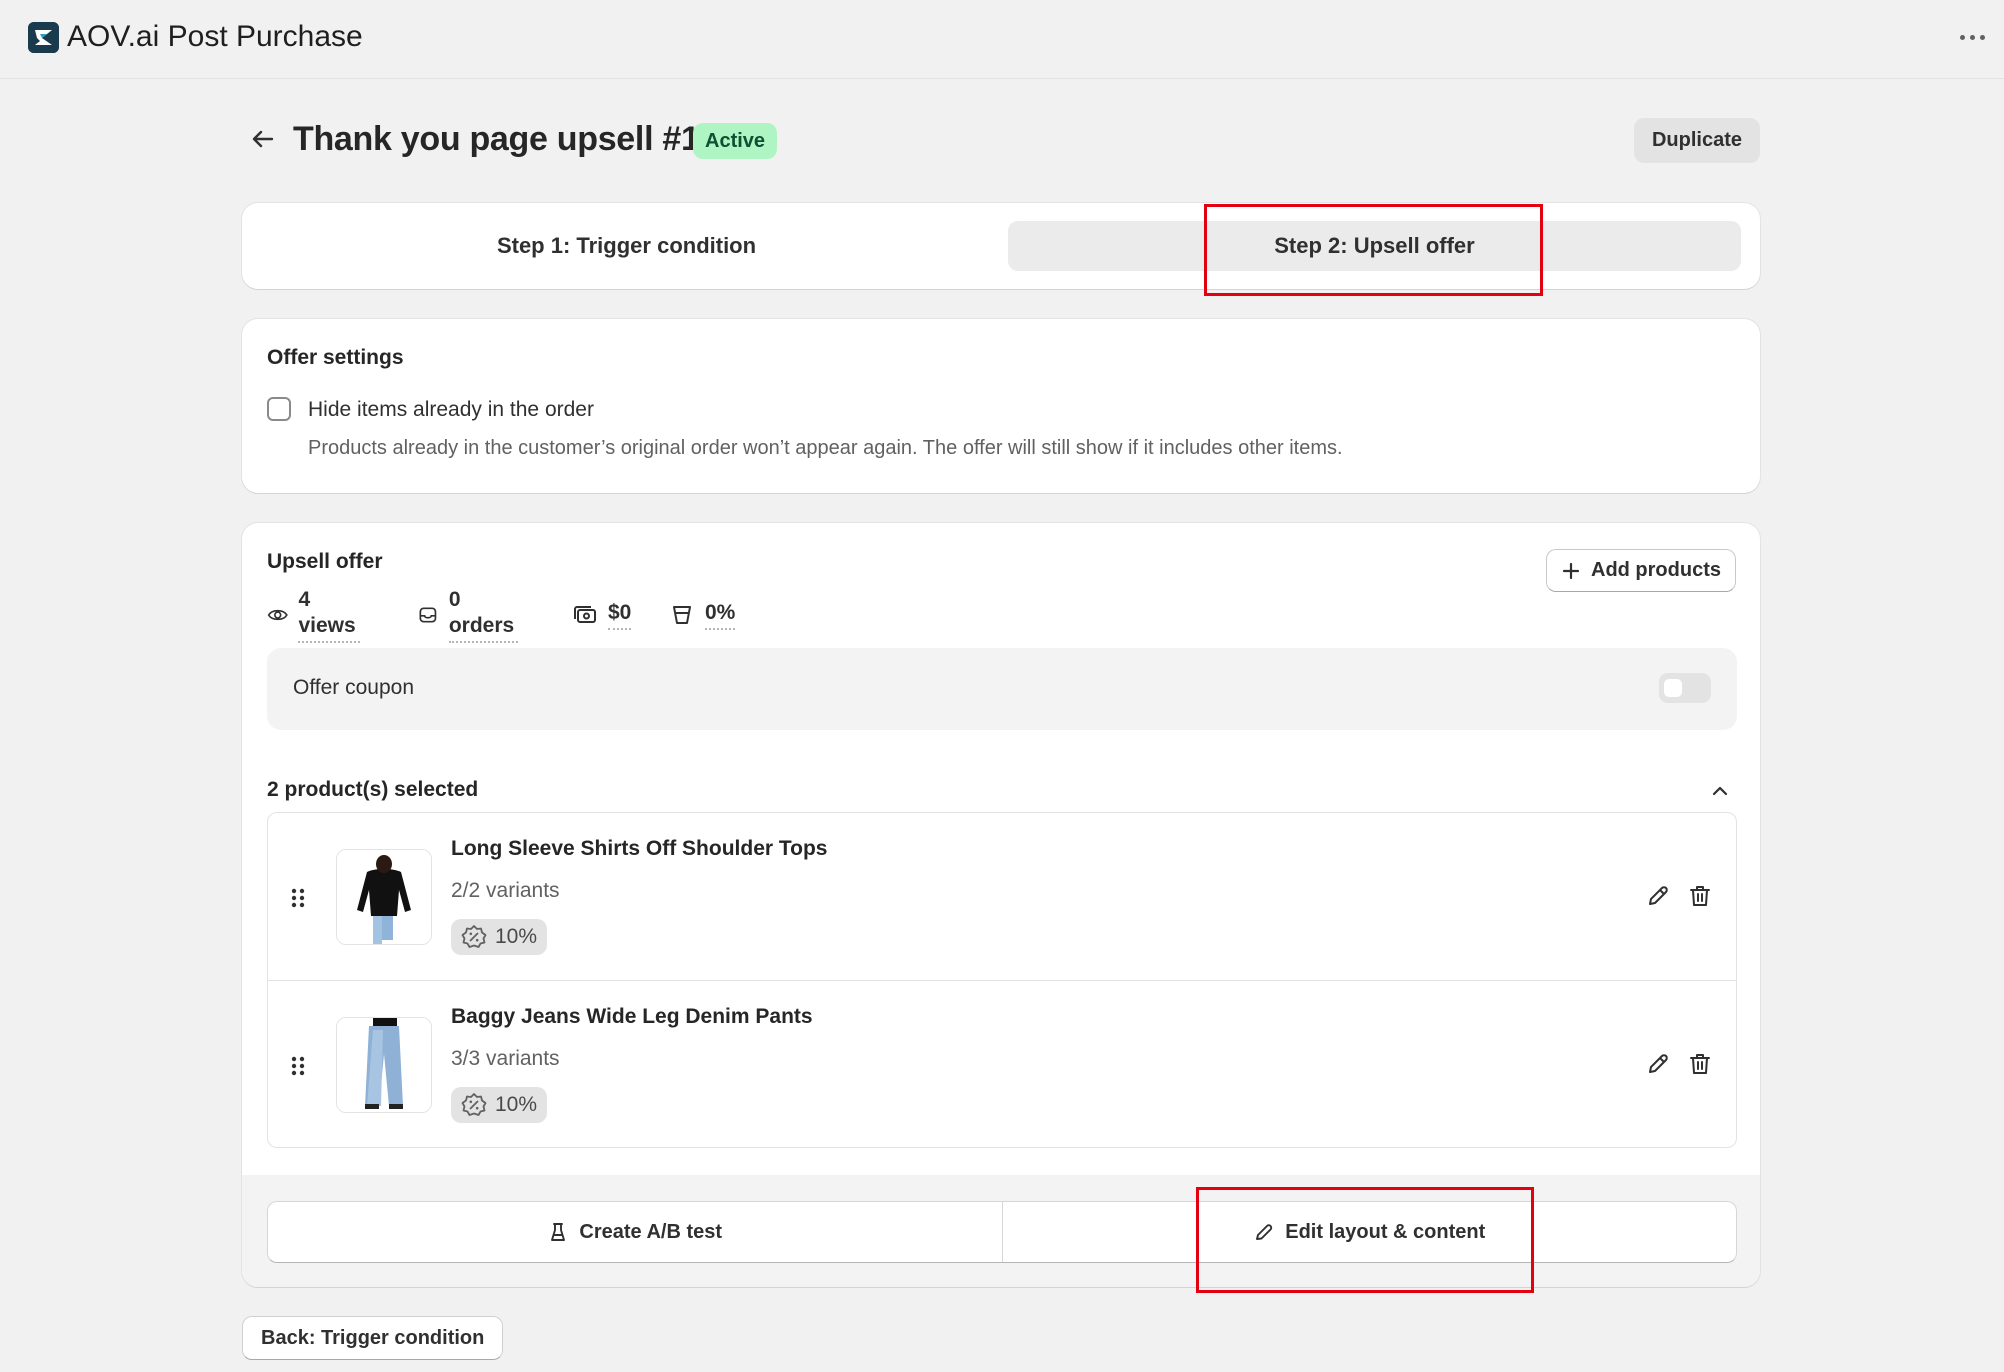  Describe the element at coordinates (496, 139) in the screenshot. I see `page-title: Thank you page upsell #1` at that location.